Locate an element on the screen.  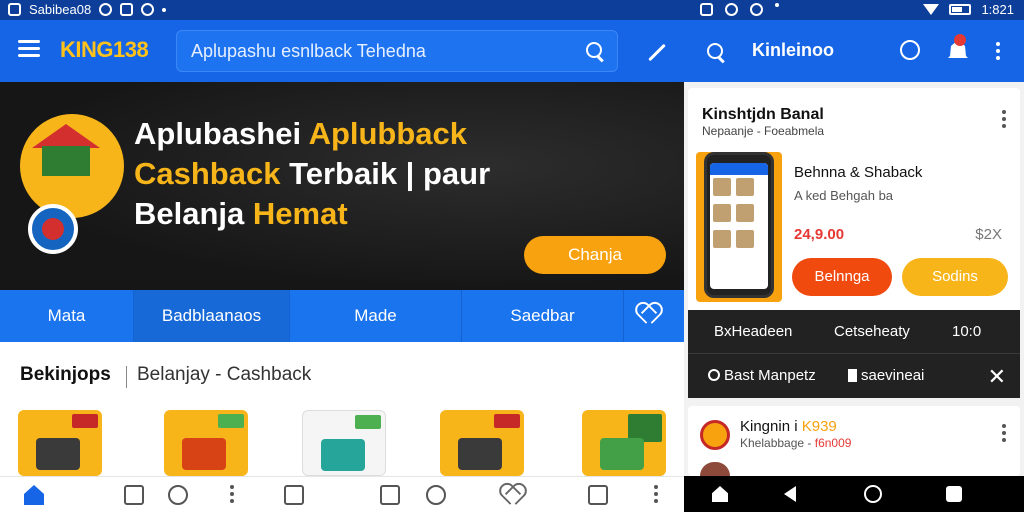
status-time: 1:821 is located at coordinates (997, 9).